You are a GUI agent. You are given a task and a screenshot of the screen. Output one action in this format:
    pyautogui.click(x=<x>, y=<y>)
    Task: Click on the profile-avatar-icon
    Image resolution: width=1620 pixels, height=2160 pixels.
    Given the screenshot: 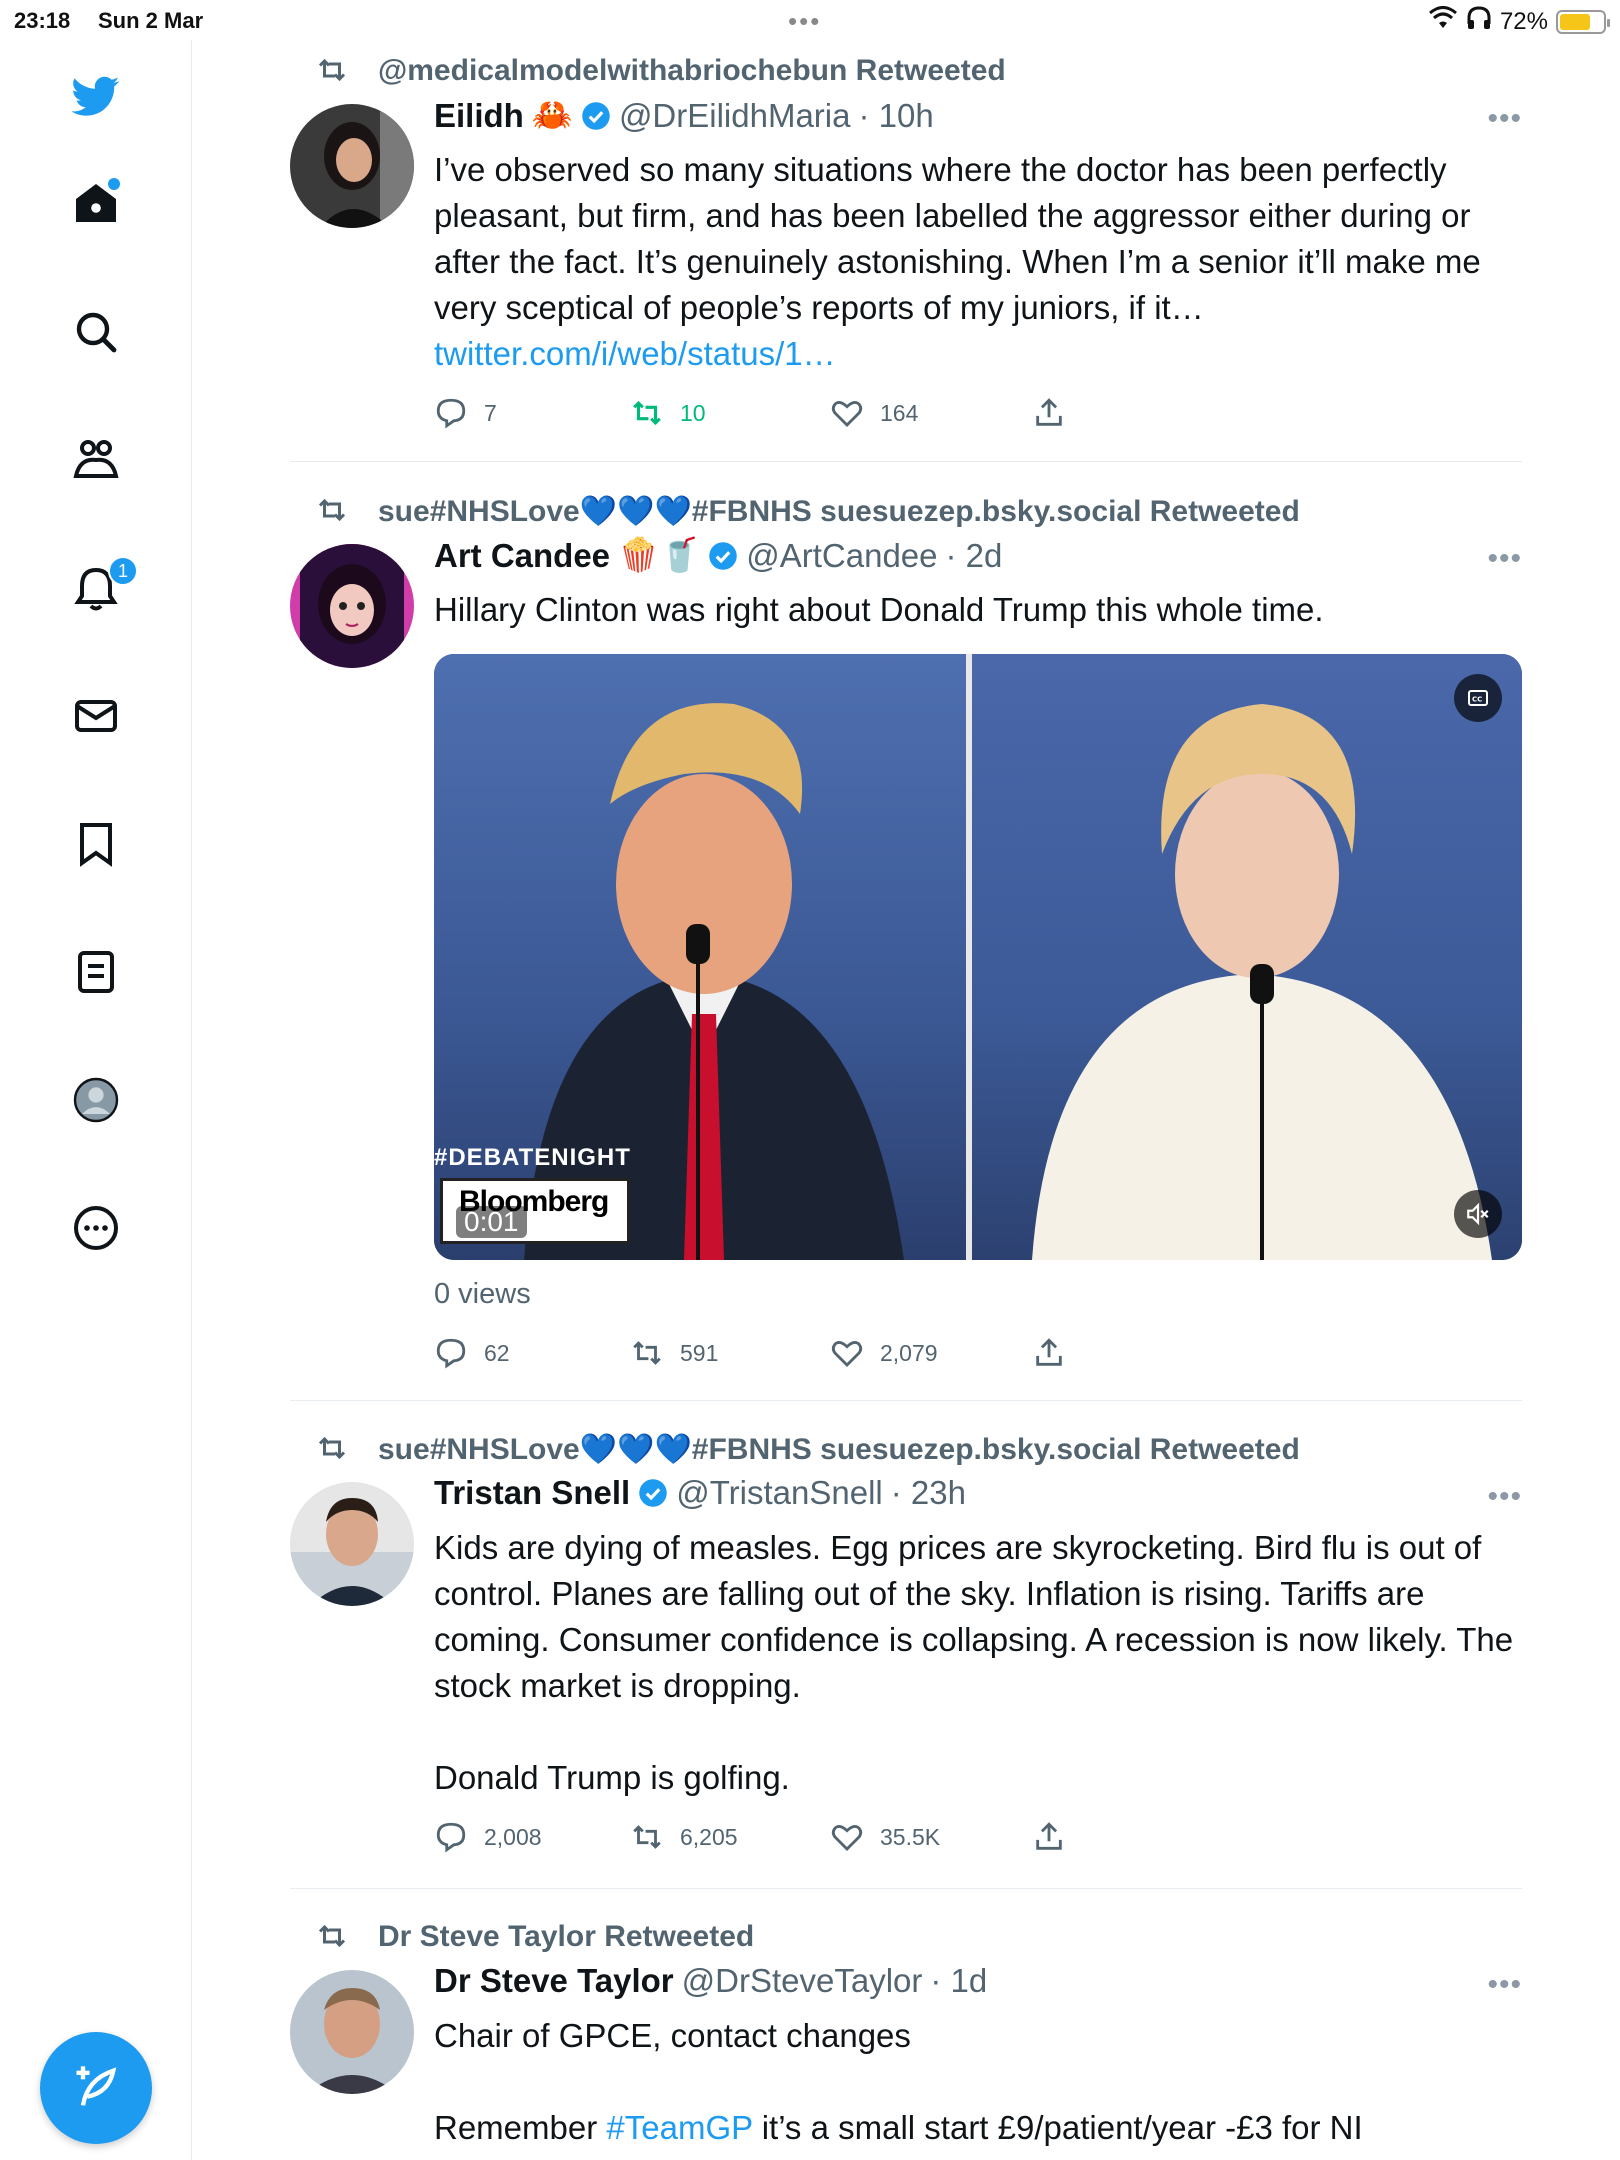 What is the action you would take?
    pyautogui.click(x=96, y=1100)
    